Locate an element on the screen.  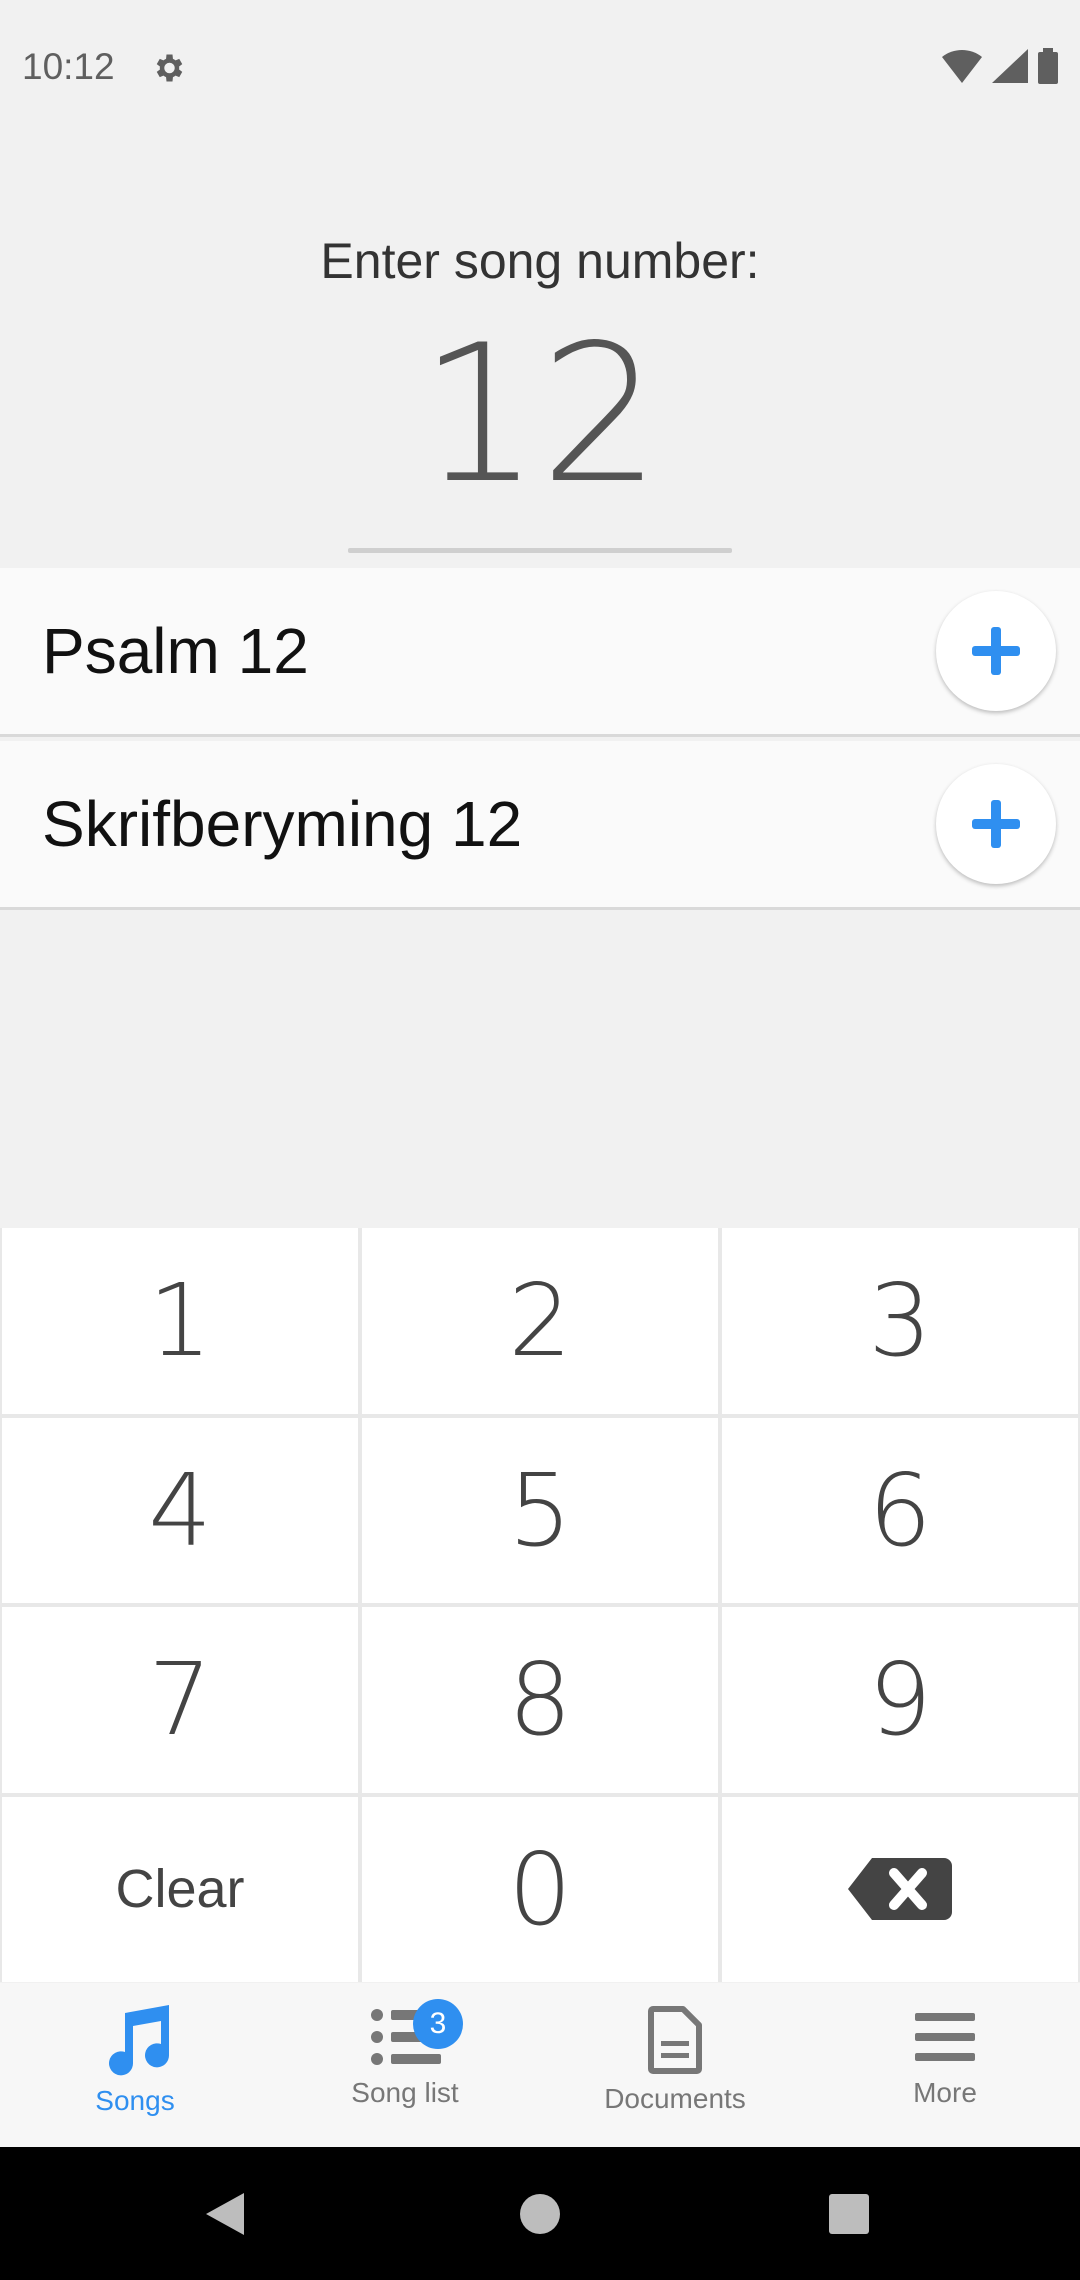
menu-icon is located at coordinates (945, 2037).